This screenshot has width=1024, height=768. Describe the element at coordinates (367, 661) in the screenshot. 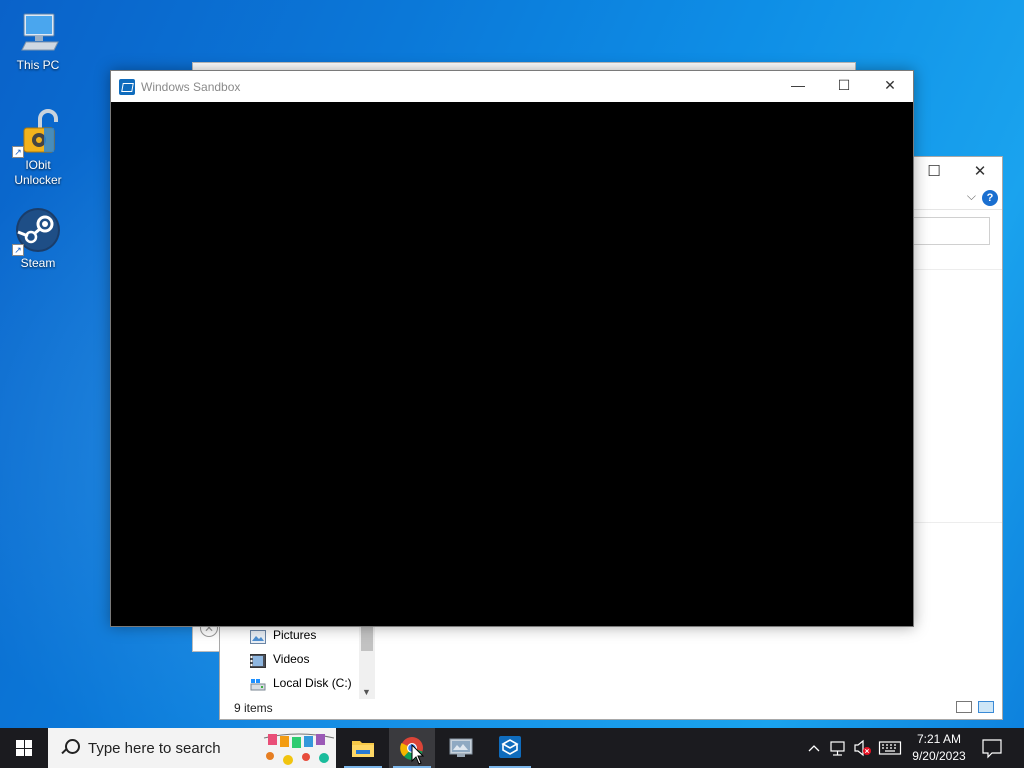

I see `nav-scrollbar: ▼` at that location.